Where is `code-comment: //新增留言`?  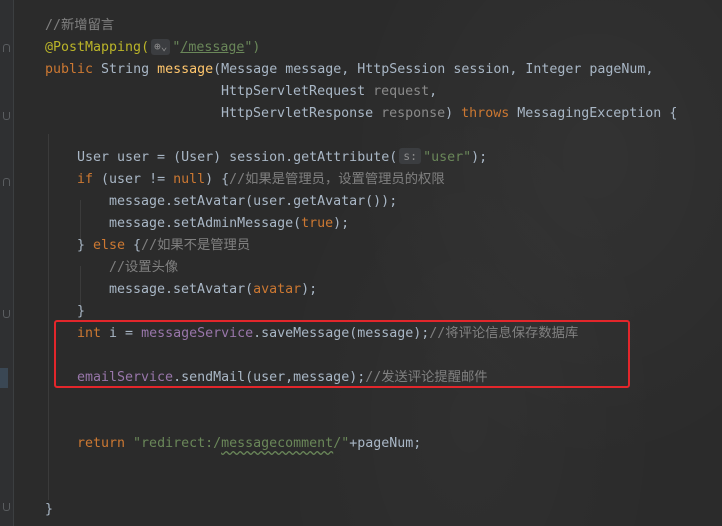 code-comment: //新增留言 is located at coordinates (80, 25).